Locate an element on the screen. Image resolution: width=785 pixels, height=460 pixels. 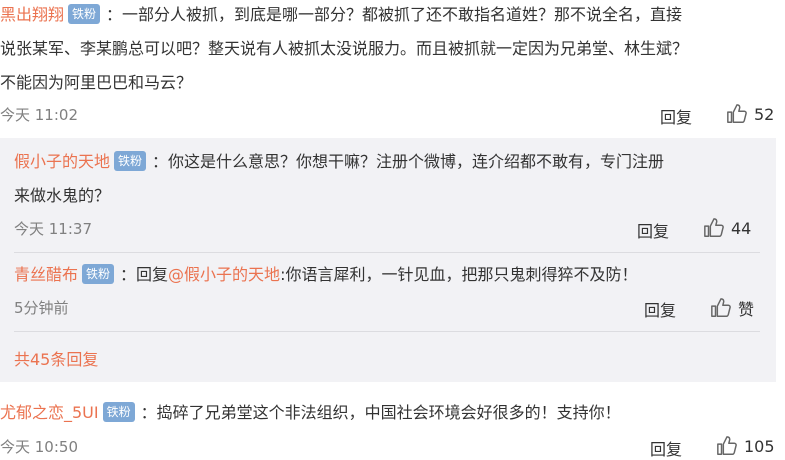
comment-2-like-button: 105 is located at coordinates (745, 446).